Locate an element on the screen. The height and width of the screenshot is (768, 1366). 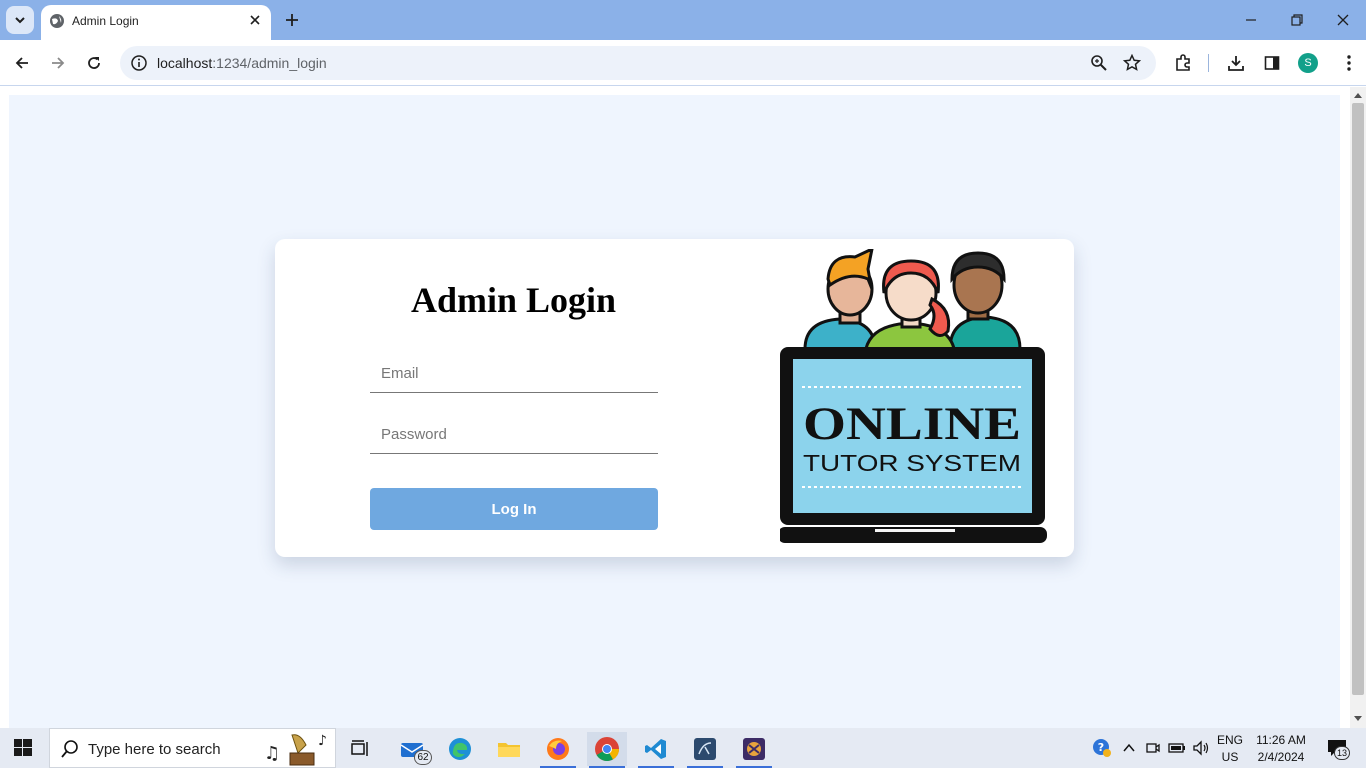
gramophone-icon: ♫ ♪ is located at coordinates (295, 749).